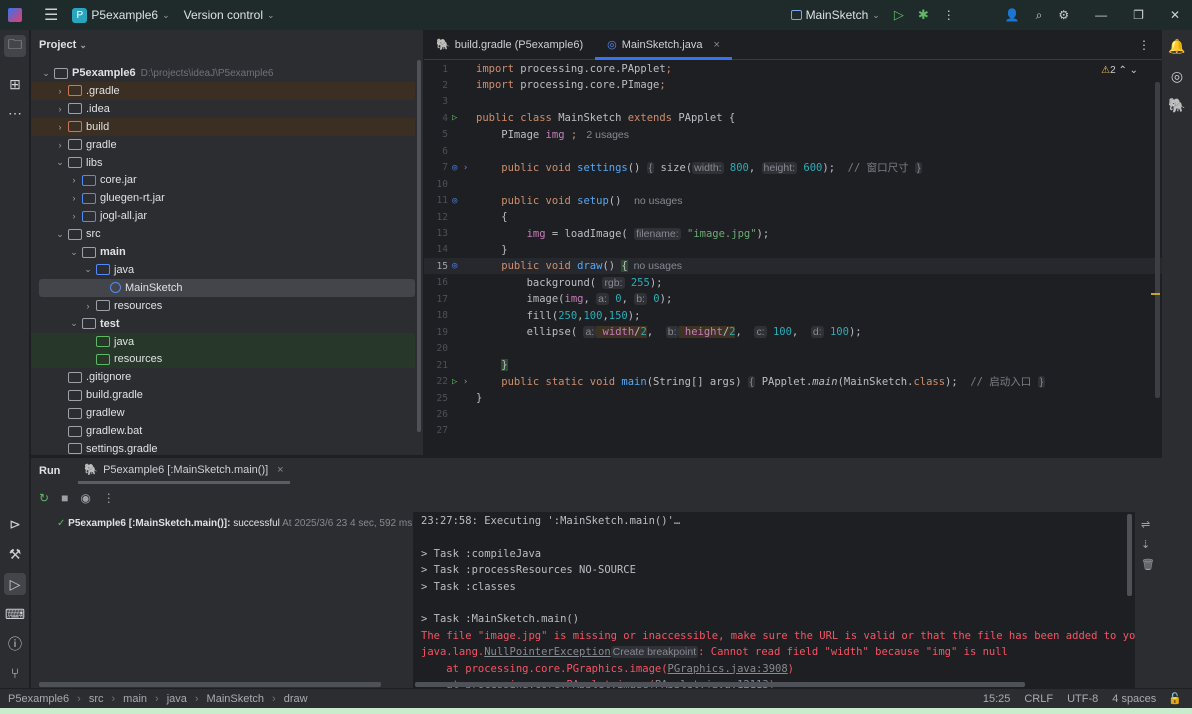 Image resolution: width=1192 pixels, height=714 pixels. What do you see at coordinates (223, 216) in the screenshot?
I see `tree-row: › jogl-all.jar` at bounding box center [223, 216].